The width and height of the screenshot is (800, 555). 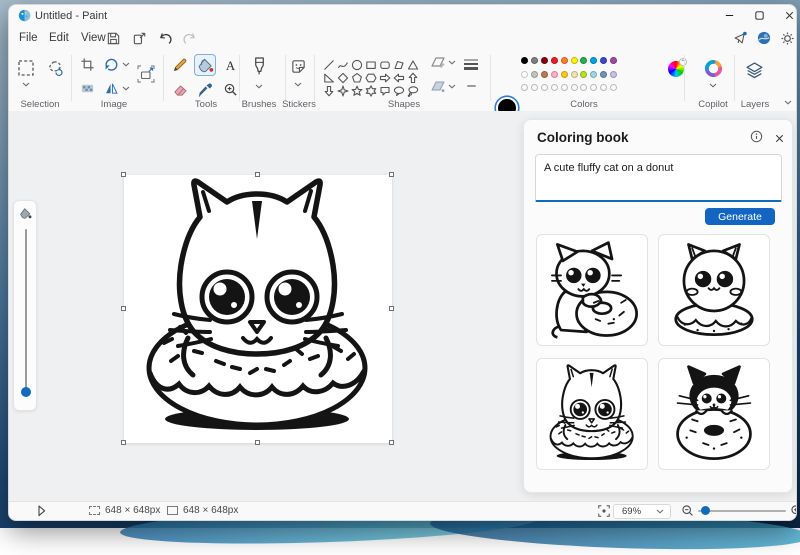 I want to click on shape-curve, so click(x=342, y=65).